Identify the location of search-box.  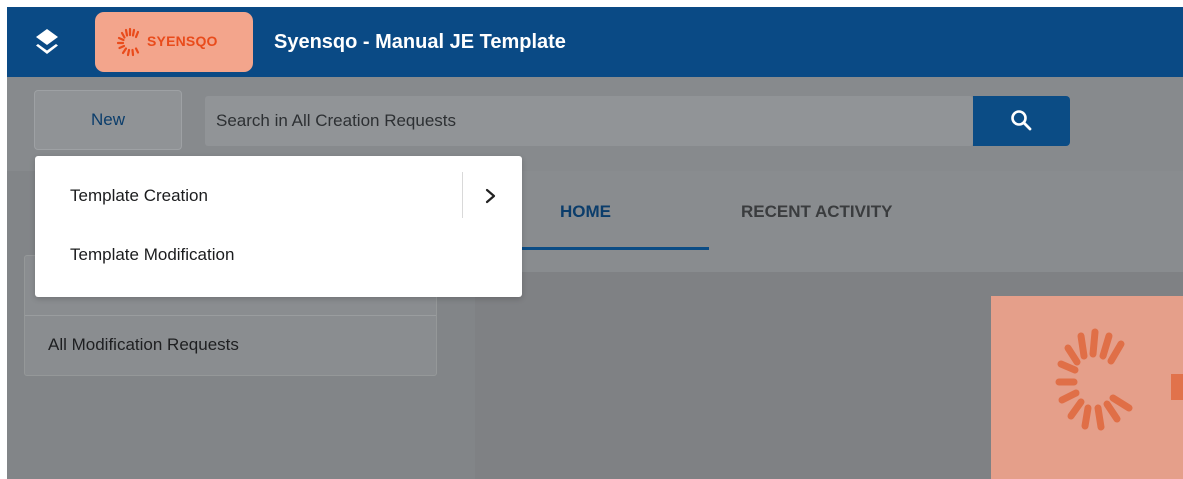
(589, 121).